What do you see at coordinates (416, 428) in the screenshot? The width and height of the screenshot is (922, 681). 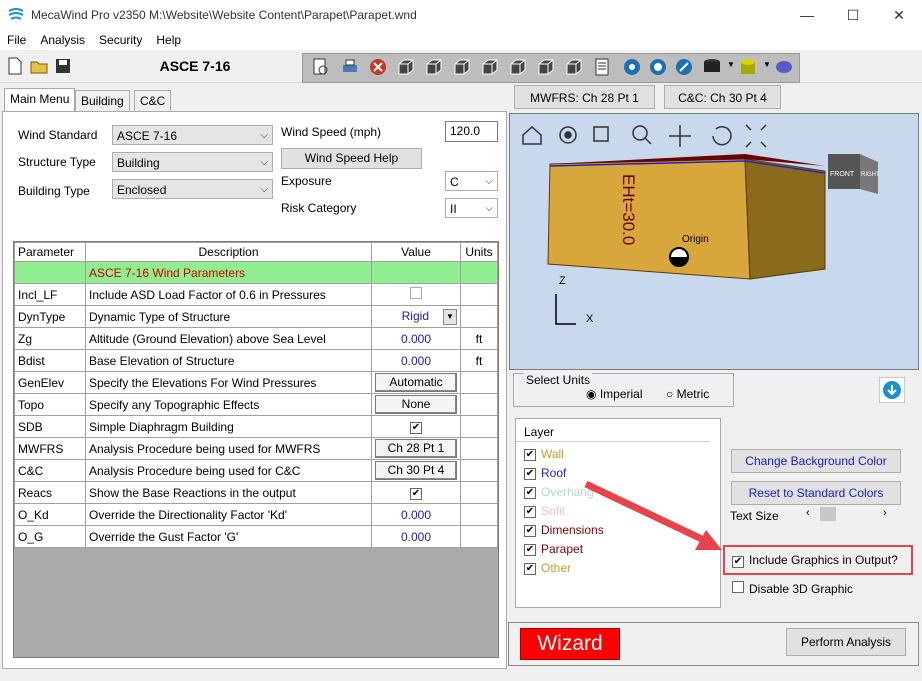 I see `sdb-checkbox: ✔` at bounding box center [416, 428].